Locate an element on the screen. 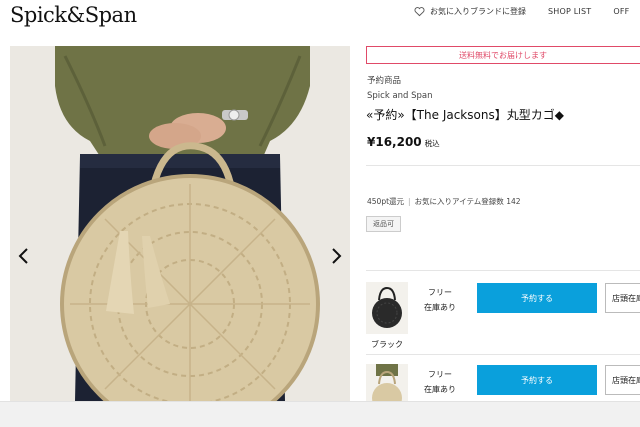 The width and height of the screenshot is (640, 427). points-and-favorites: 450pt還元 | お気に入りアイテム登録数 142 is located at coordinates (444, 201).